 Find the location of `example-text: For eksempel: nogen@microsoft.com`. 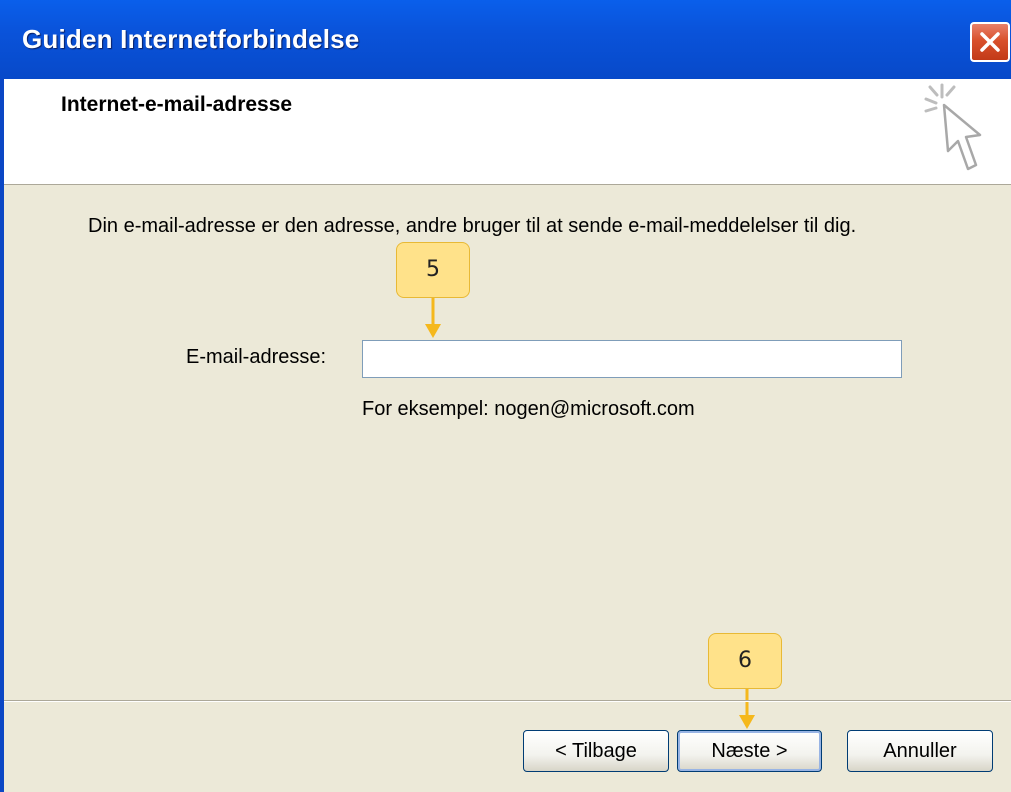

example-text: For eksempel: nogen@microsoft.com is located at coordinates (528, 409).